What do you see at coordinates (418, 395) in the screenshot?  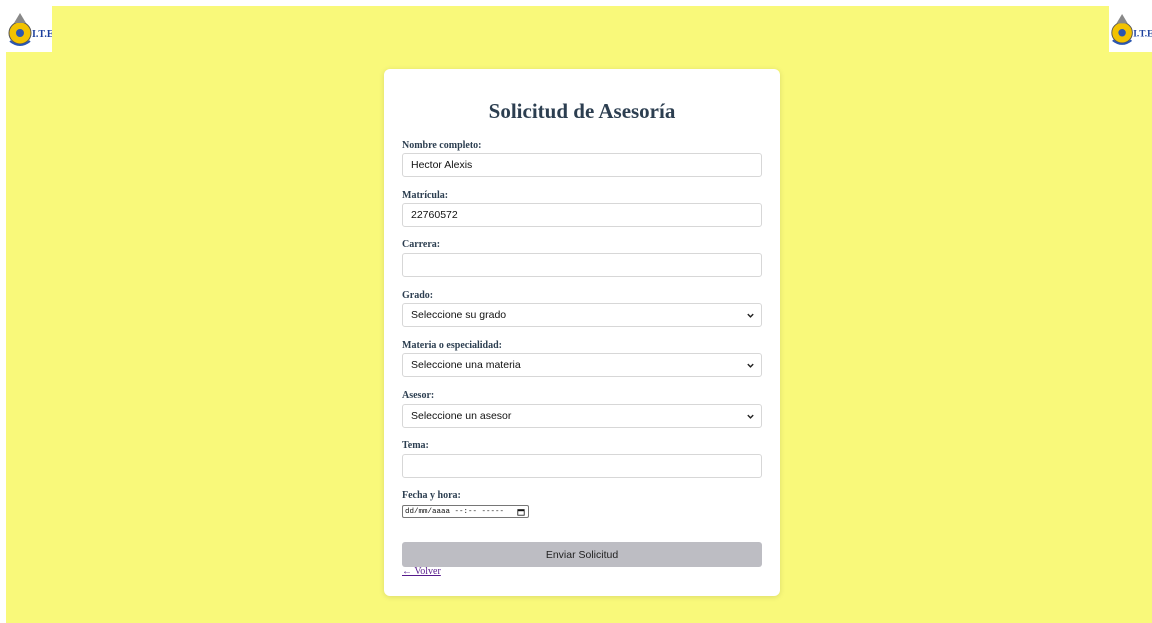 I see `asesor-label: Asesor:` at bounding box center [418, 395].